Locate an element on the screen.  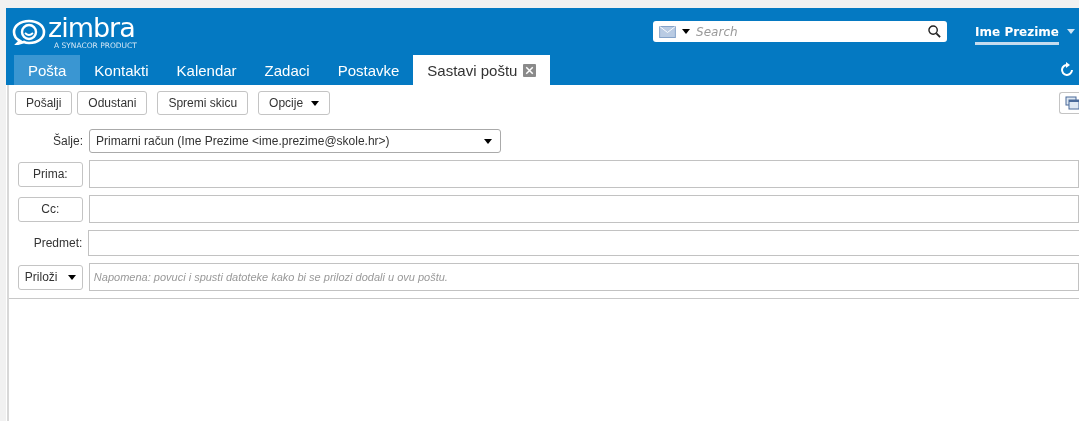
attachment-drop-field: Napomena: povuci i spusti datoteke kako bi se prilozi dodali u ovu poštu. is located at coordinates (583, 277).